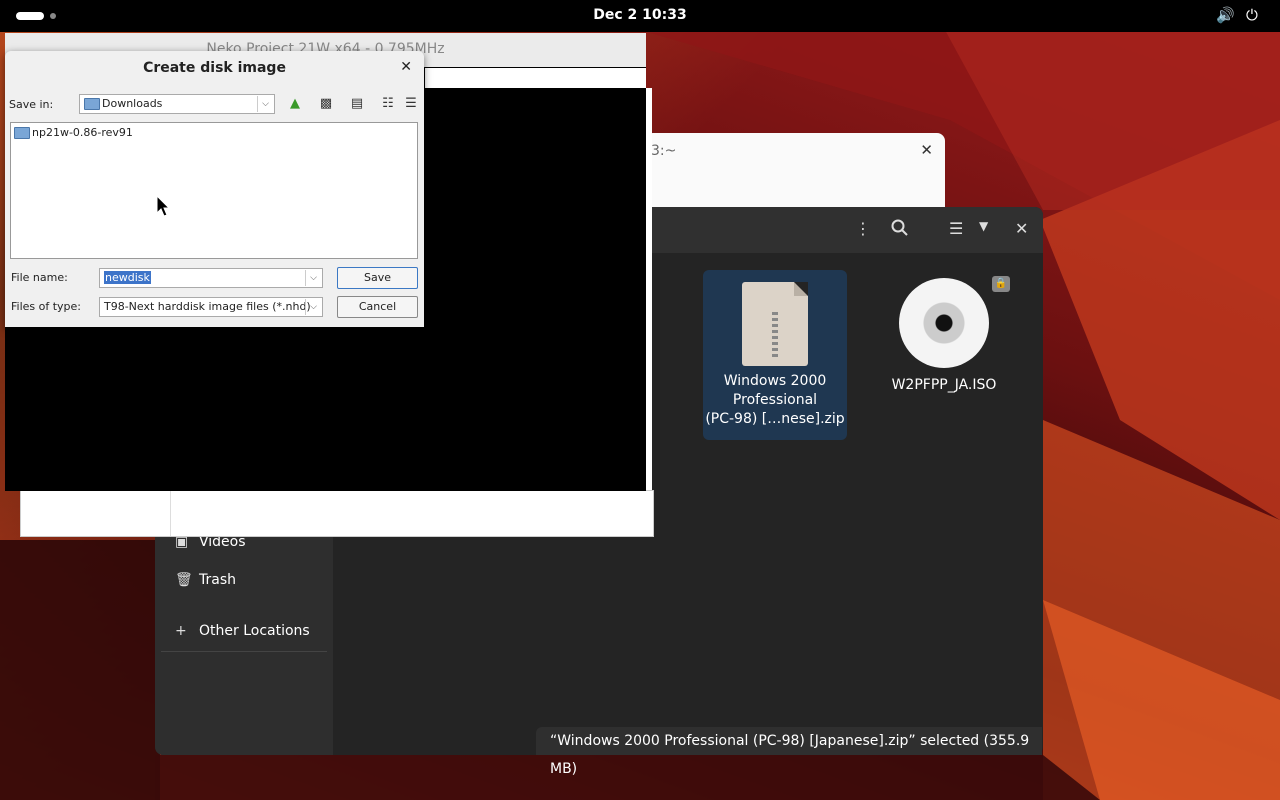 This screenshot has width=1280, height=800. I want to click on sidebar-divider, so click(244, 651).